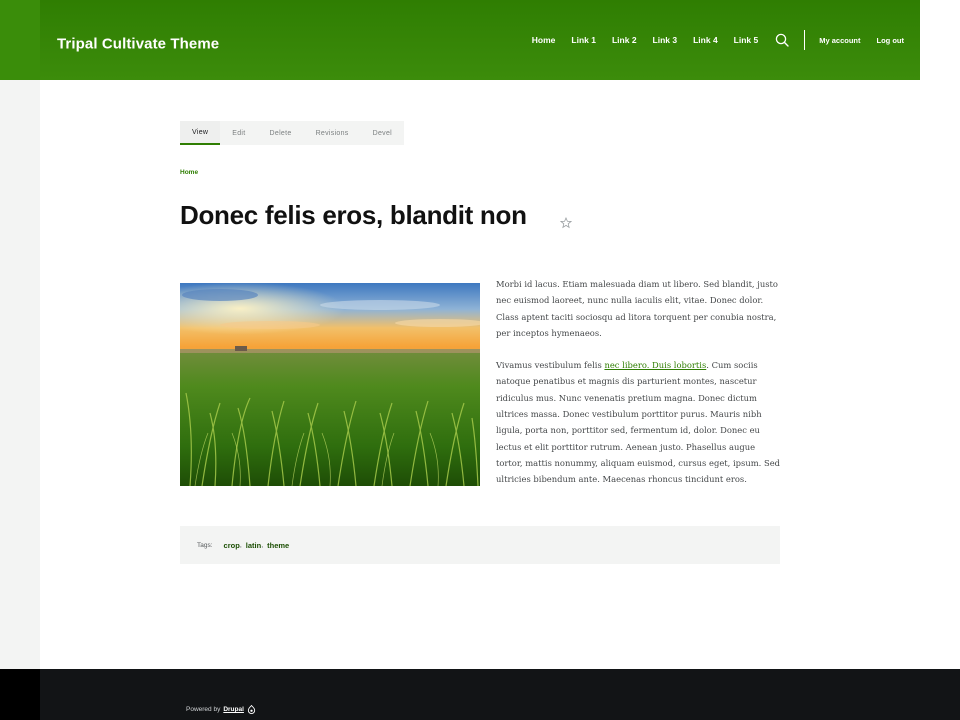 The height and width of the screenshot is (720, 960). Describe the element at coordinates (655, 365) in the screenshot. I see `inline-link: nec libero. Duis lobortis` at that location.